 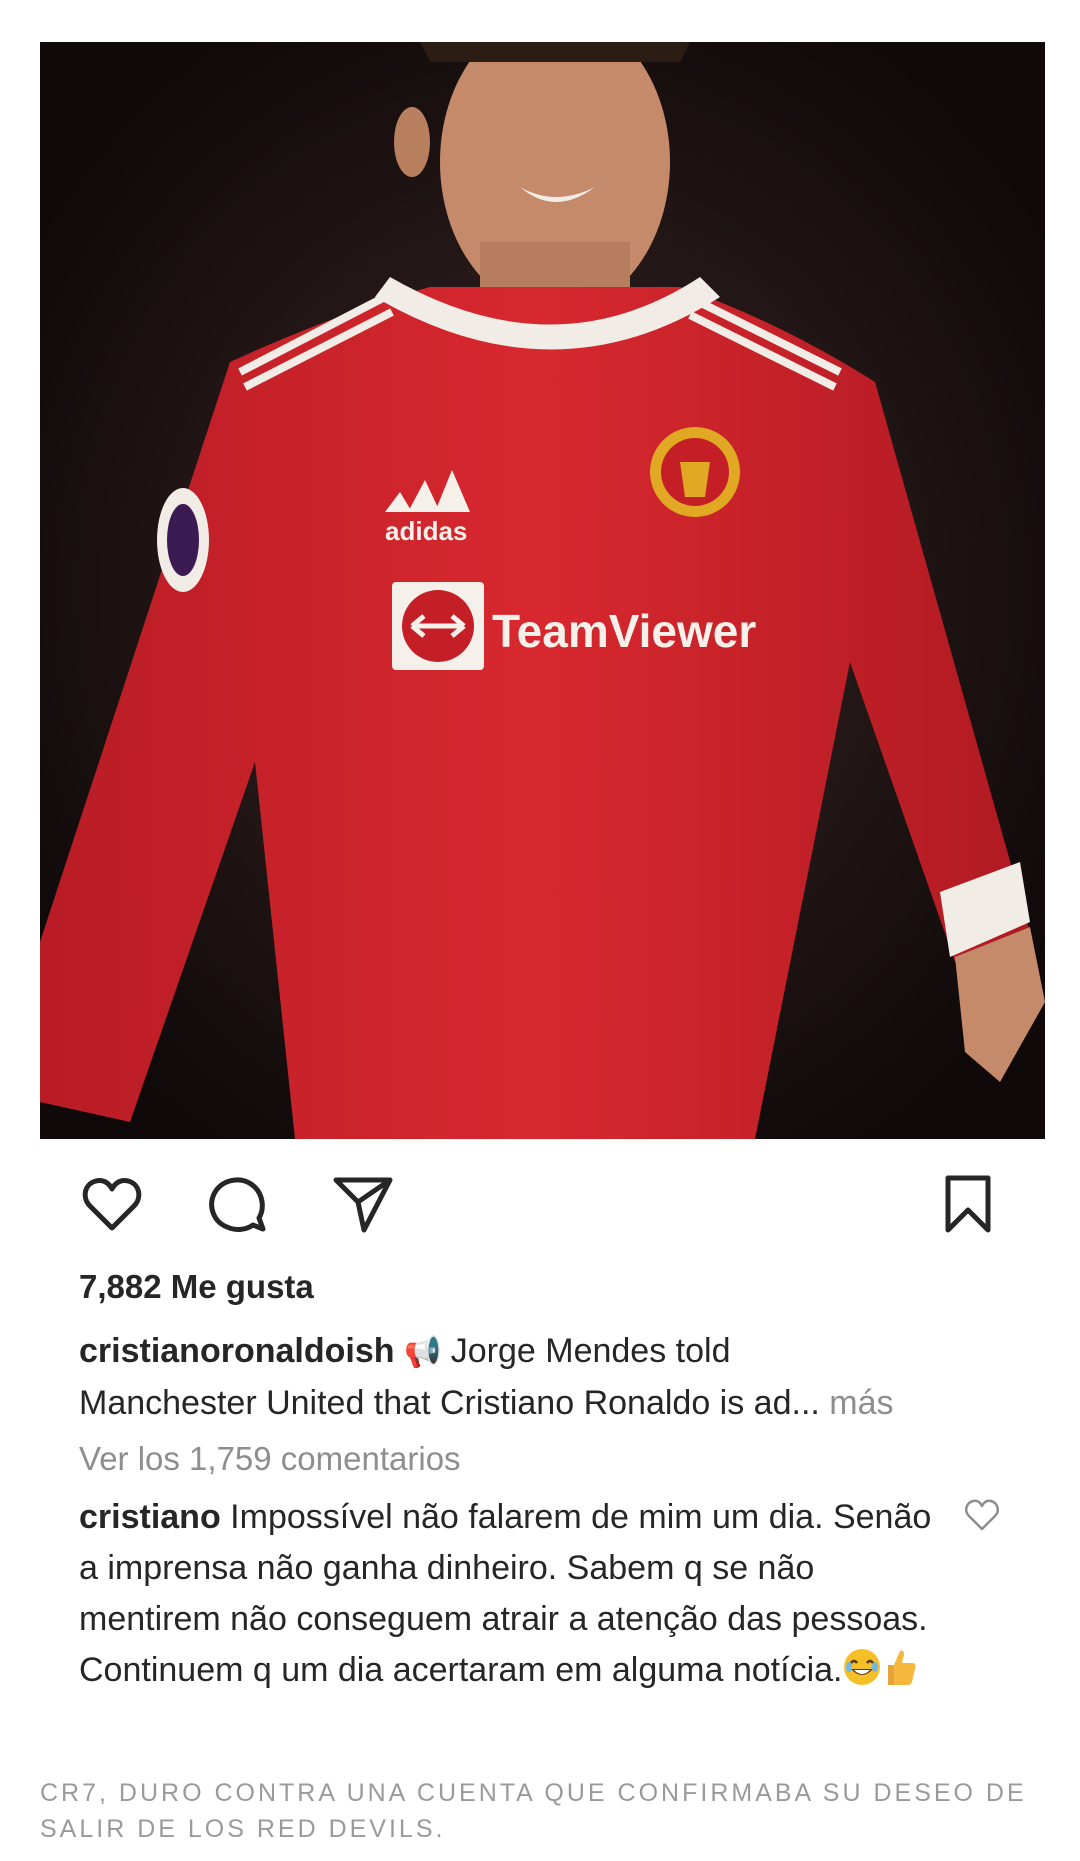 What do you see at coordinates (590, 1351) in the screenshot?
I see `caption-line-1: Jorge Mendes told` at bounding box center [590, 1351].